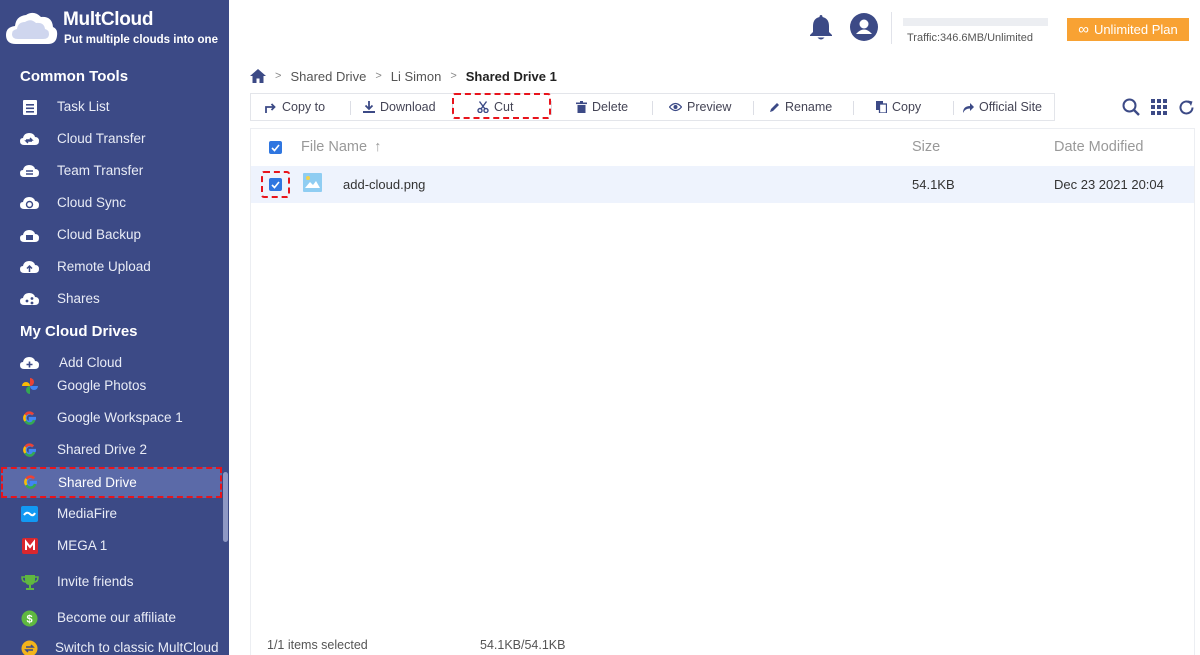  What do you see at coordinates (29, 546) in the screenshot?
I see `mega-icon` at bounding box center [29, 546].